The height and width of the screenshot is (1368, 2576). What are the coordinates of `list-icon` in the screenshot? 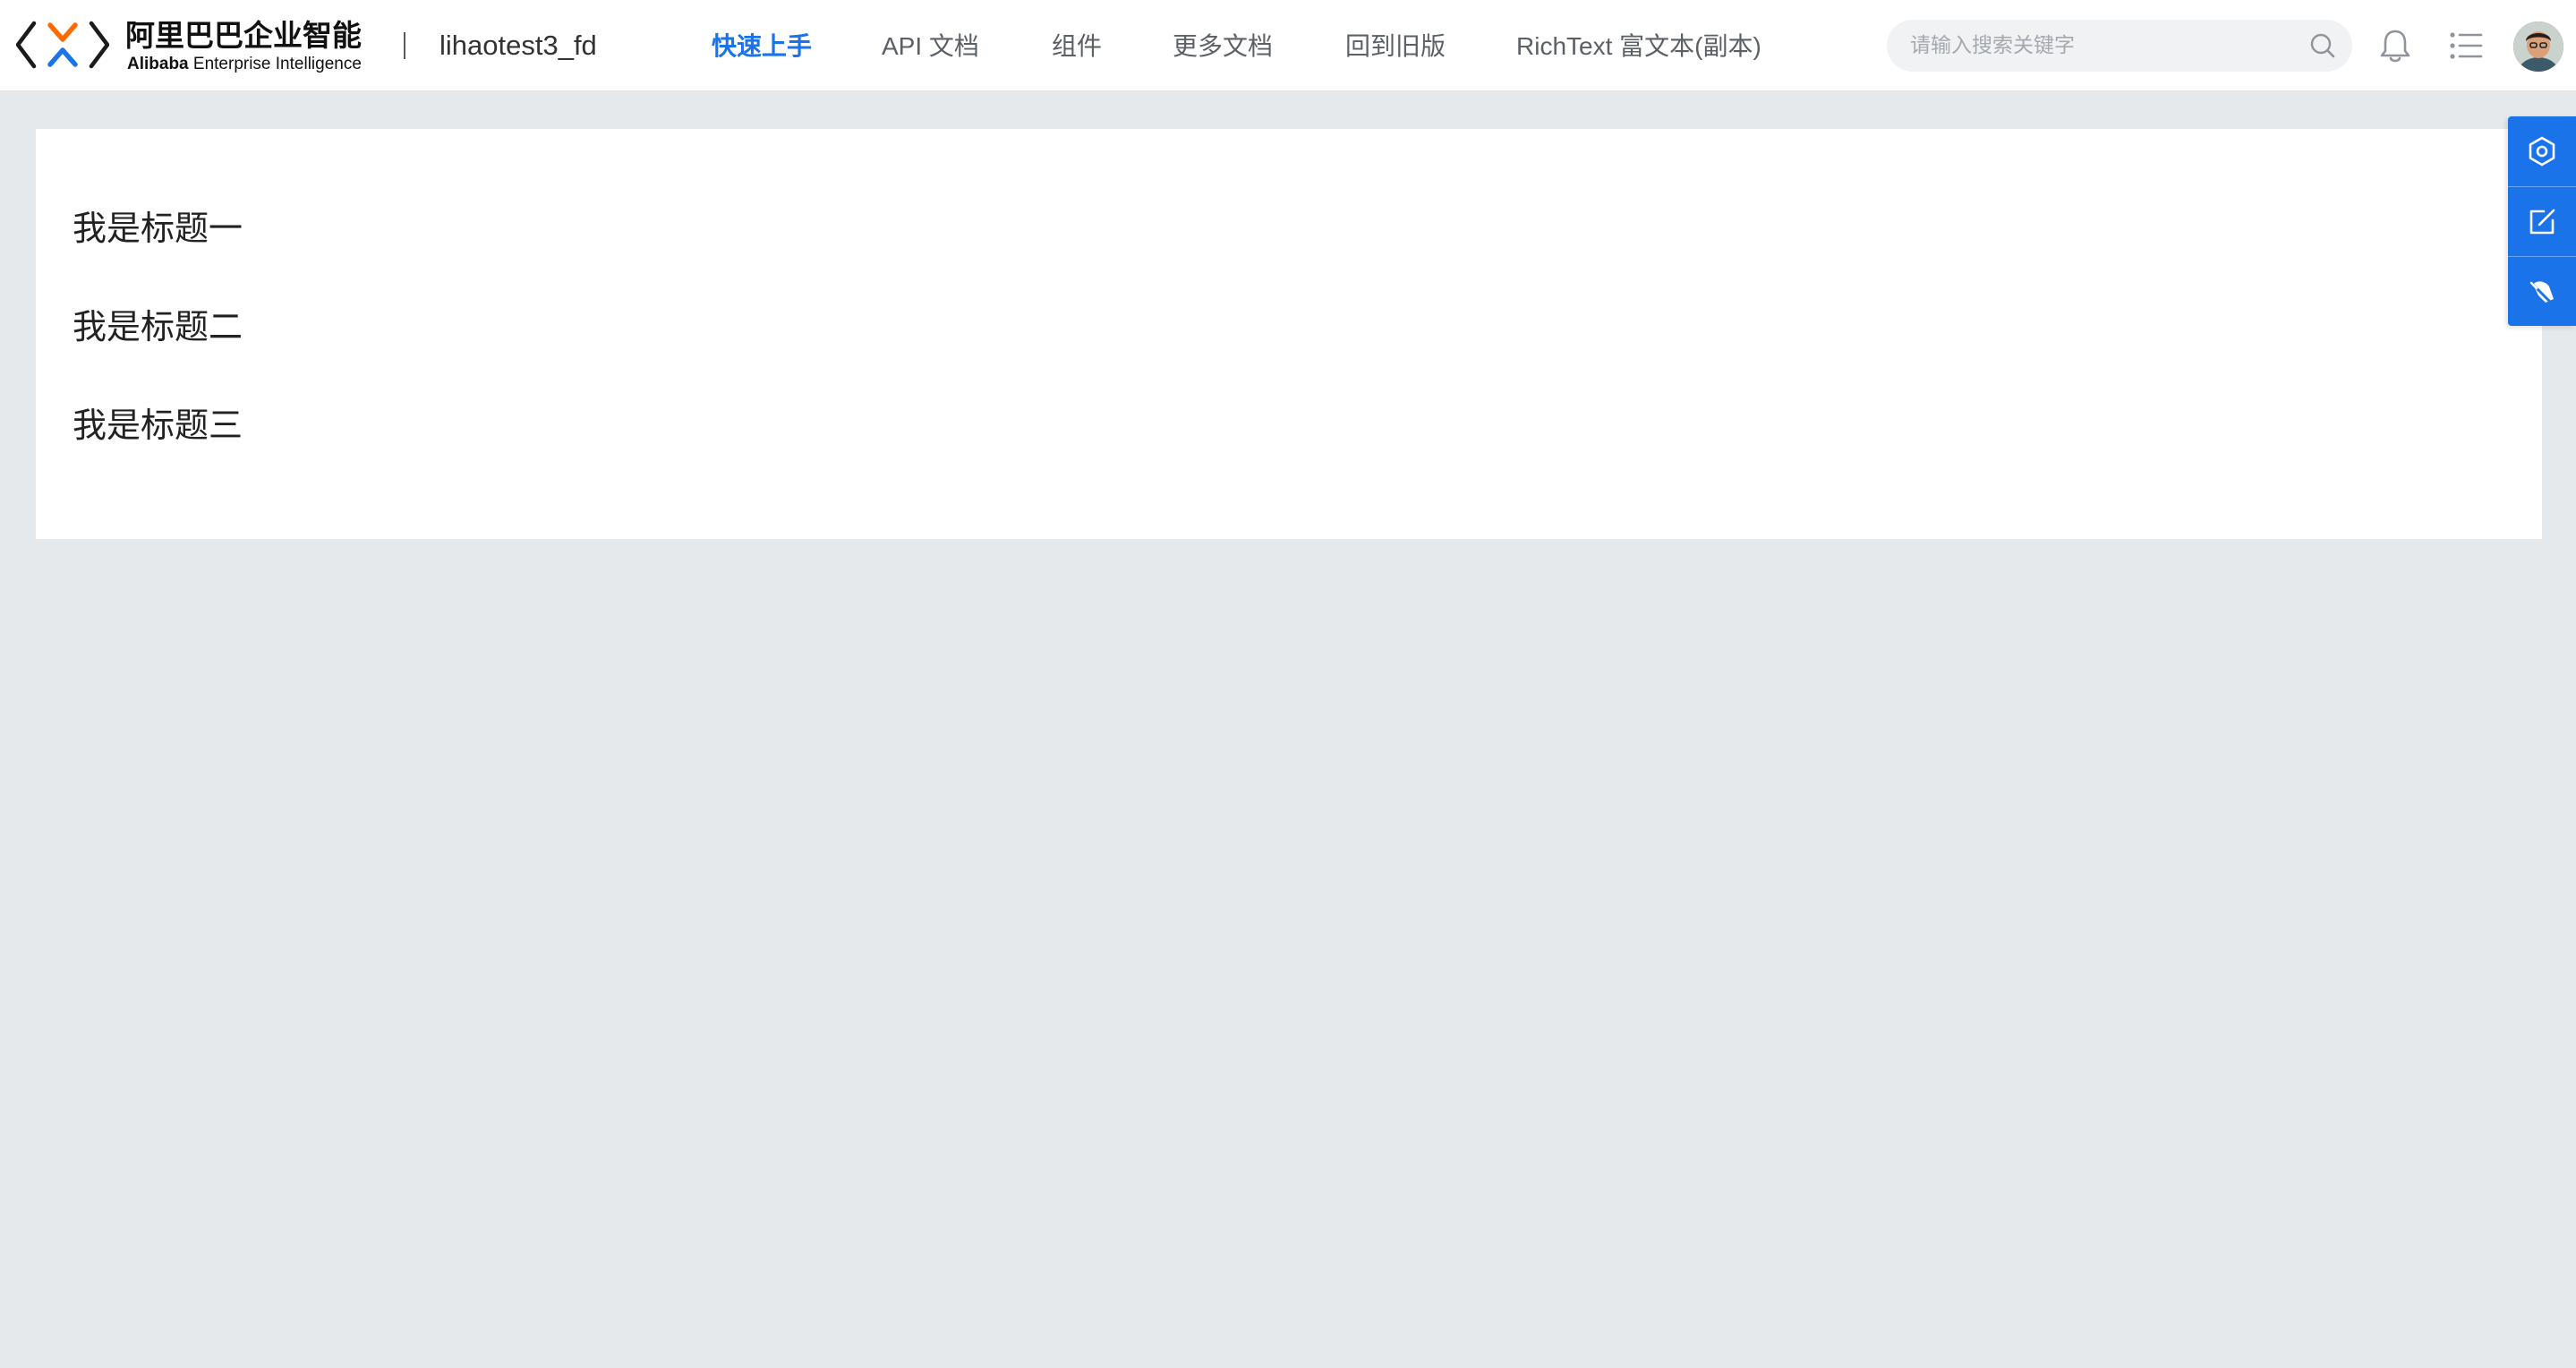 It's located at (2466, 45).